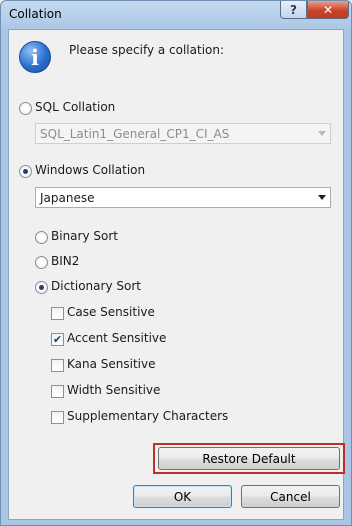 This screenshot has height=526, width=352. Describe the element at coordinates (116, 338) in the screenshot. I see `accent-sensitive-label: Accent Sensitive` at that location.